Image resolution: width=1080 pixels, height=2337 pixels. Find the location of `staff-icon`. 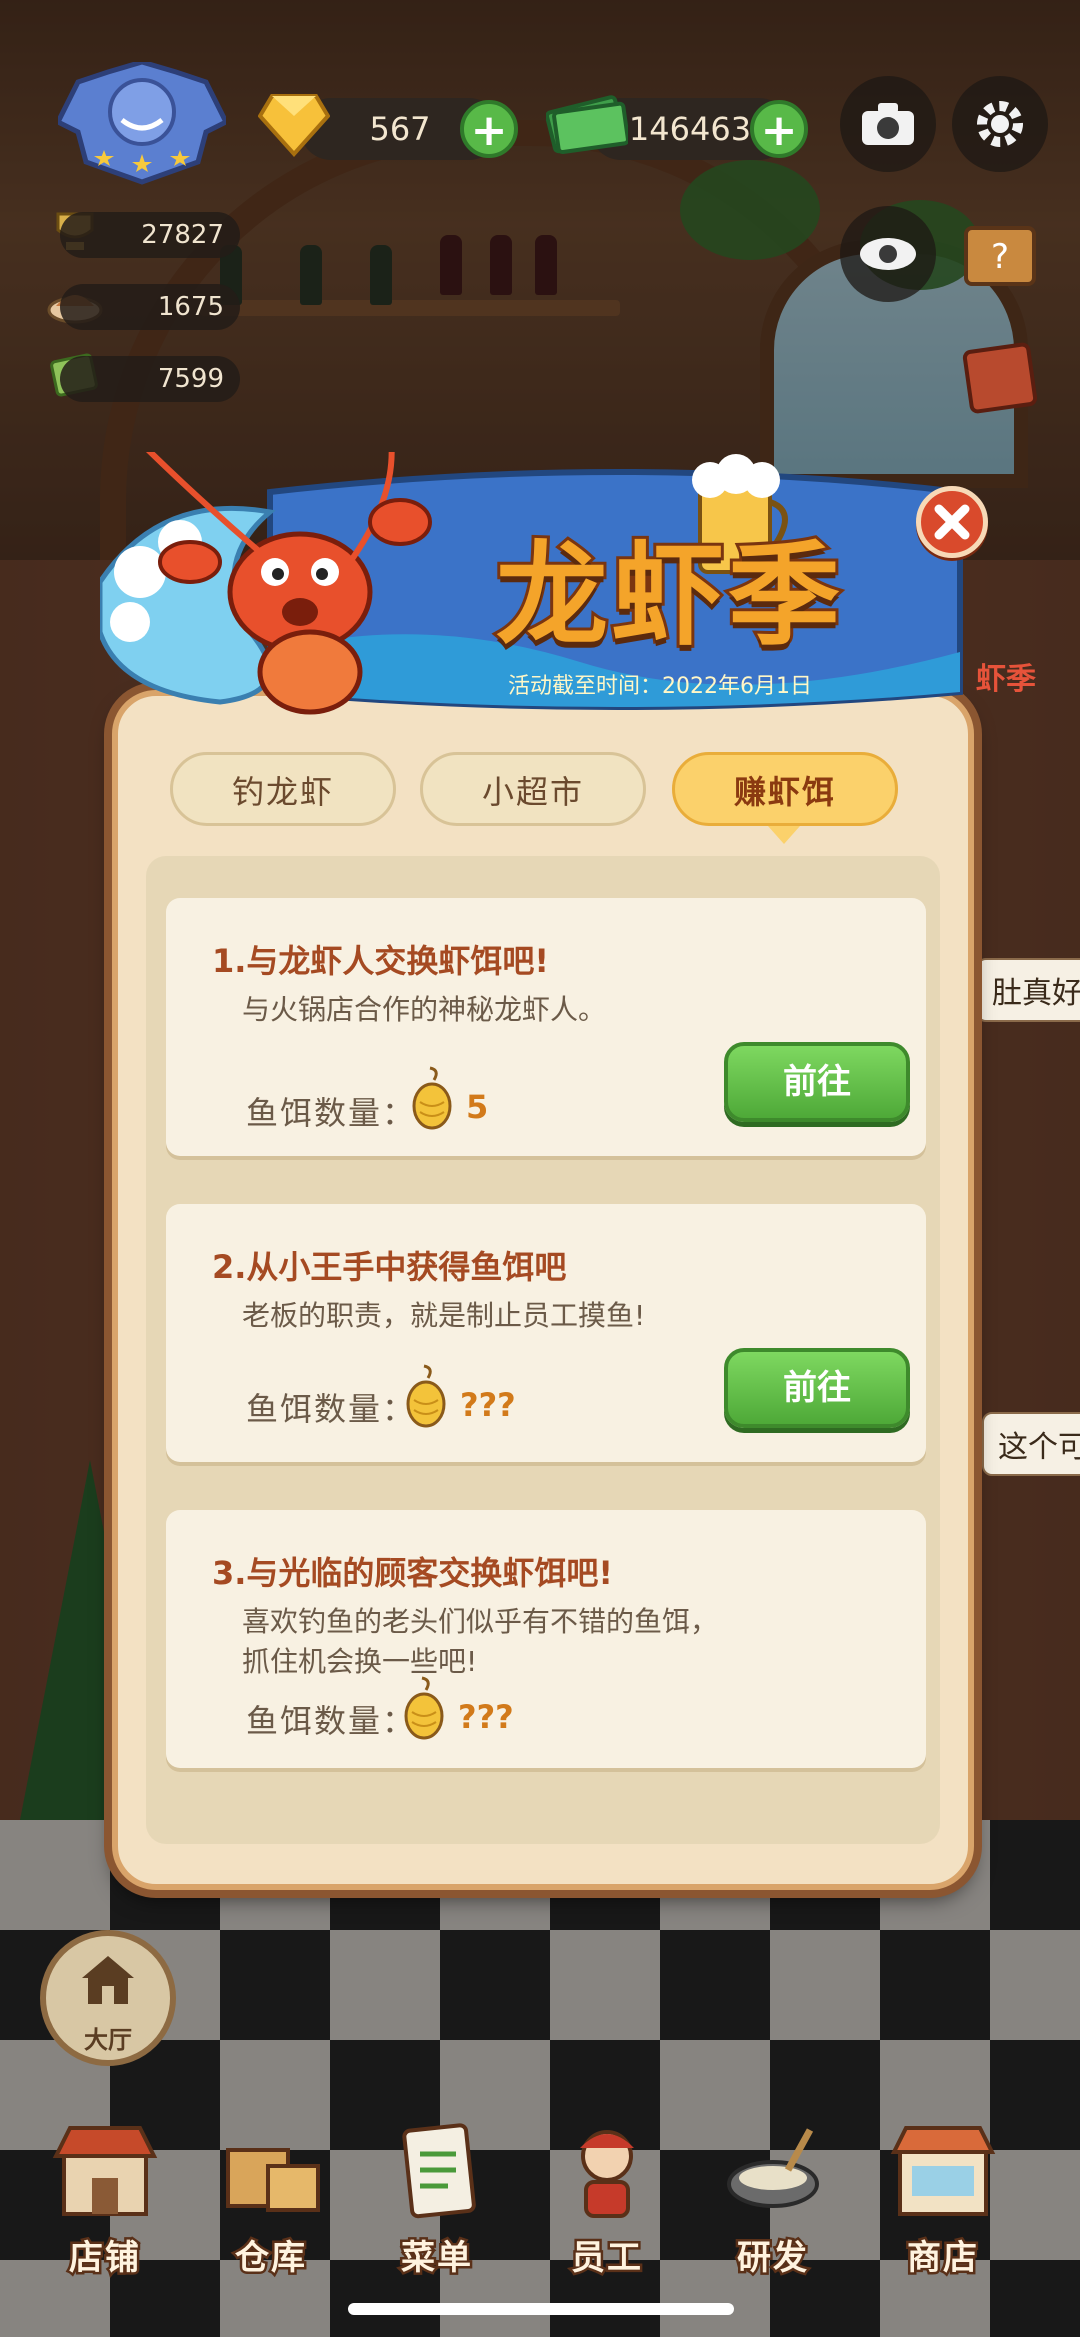

staff-icon is located at coordinates (607, 2174).